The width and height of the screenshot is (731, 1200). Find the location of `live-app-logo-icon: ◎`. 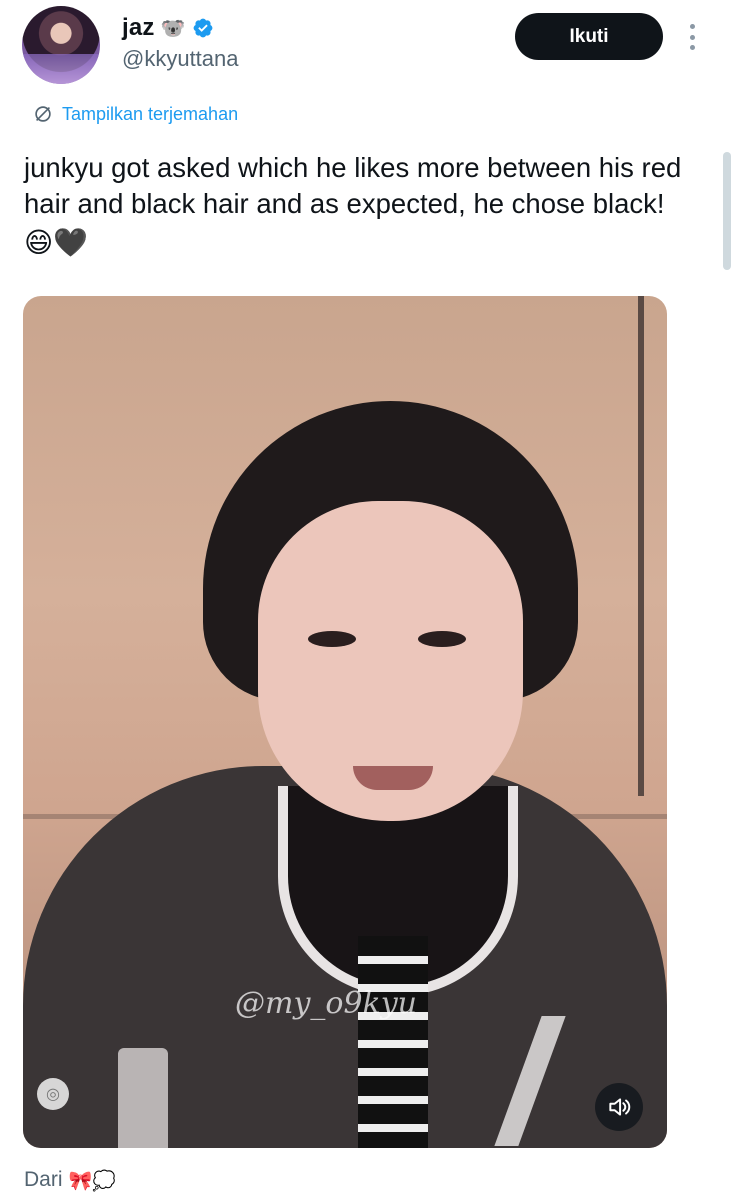

live-app-logo-icon: ◎ is located at coordinates (53, 1094).